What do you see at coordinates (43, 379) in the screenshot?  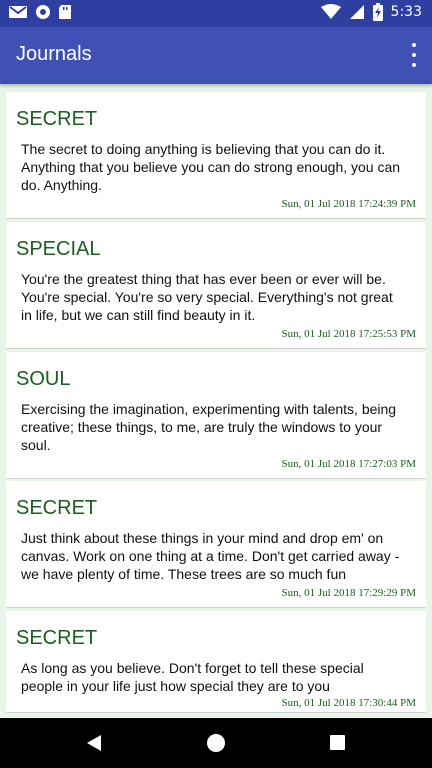 I see `journal-title: SOUL` at bounding box center [43, 379].